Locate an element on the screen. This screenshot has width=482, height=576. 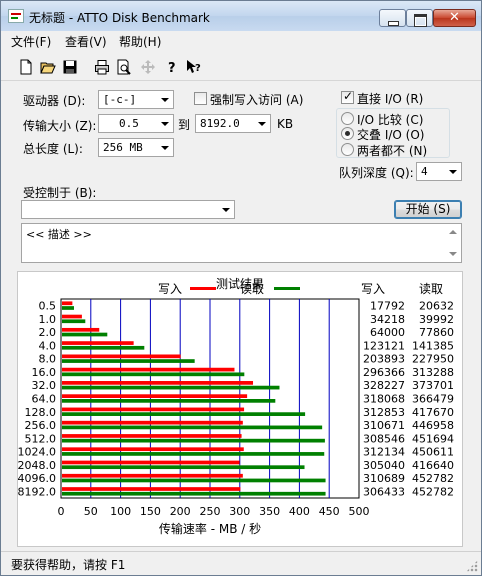
y-tick-label: 64.0 is located at coordinates (44, 399).